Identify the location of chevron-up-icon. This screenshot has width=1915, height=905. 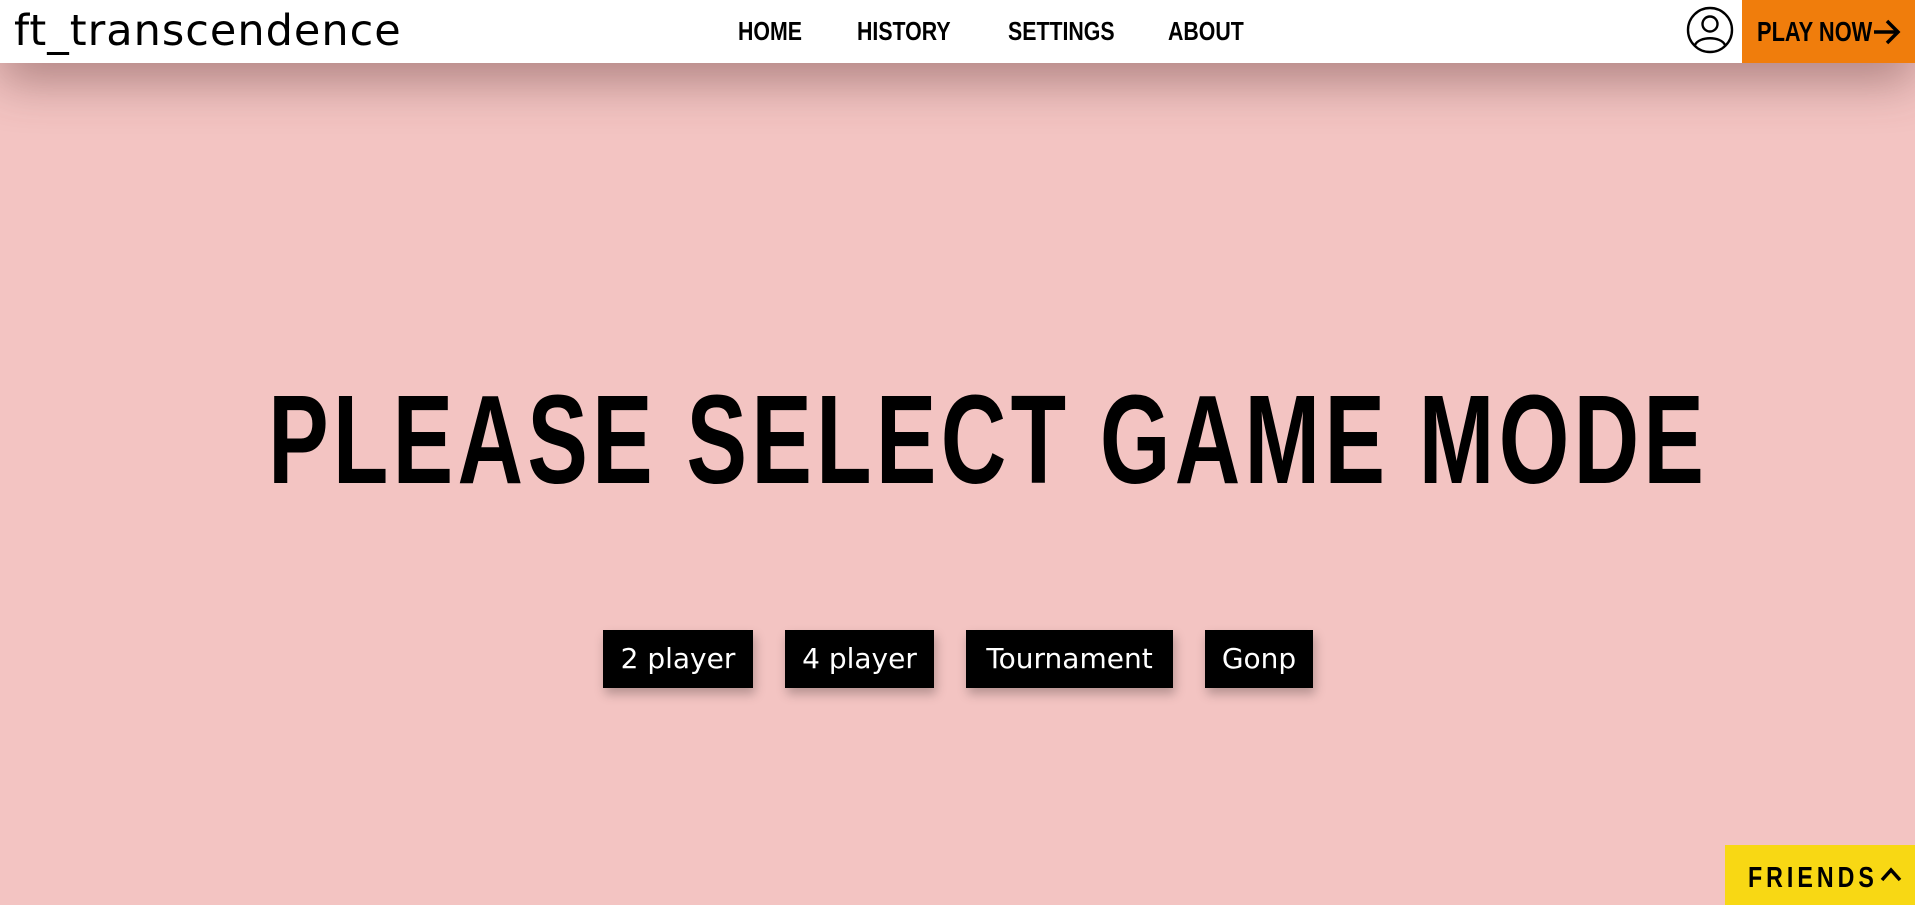
(1891, 874).